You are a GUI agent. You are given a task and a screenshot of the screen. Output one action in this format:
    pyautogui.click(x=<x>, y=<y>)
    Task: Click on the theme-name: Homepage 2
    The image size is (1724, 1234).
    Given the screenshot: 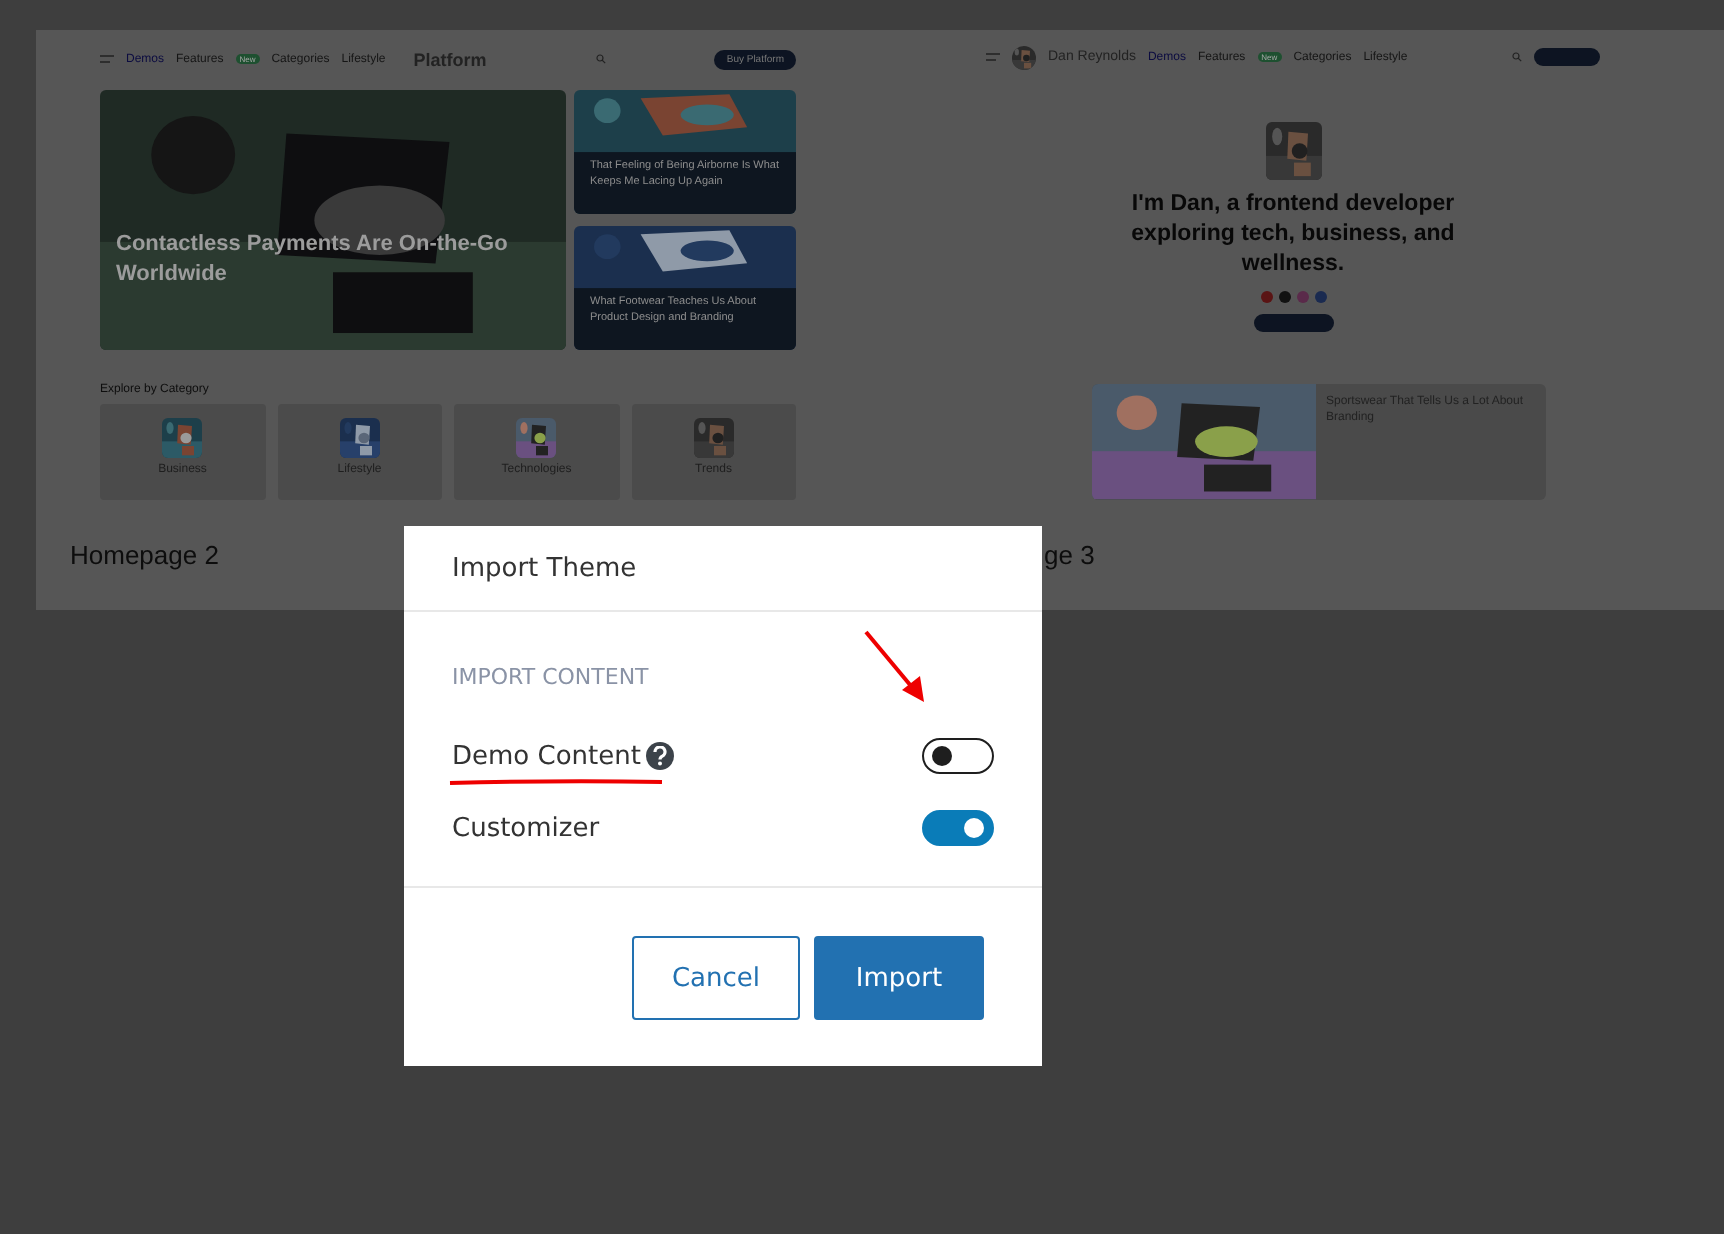 What is the action you would take?
    pyautogui.click(x=144, y=555)
    